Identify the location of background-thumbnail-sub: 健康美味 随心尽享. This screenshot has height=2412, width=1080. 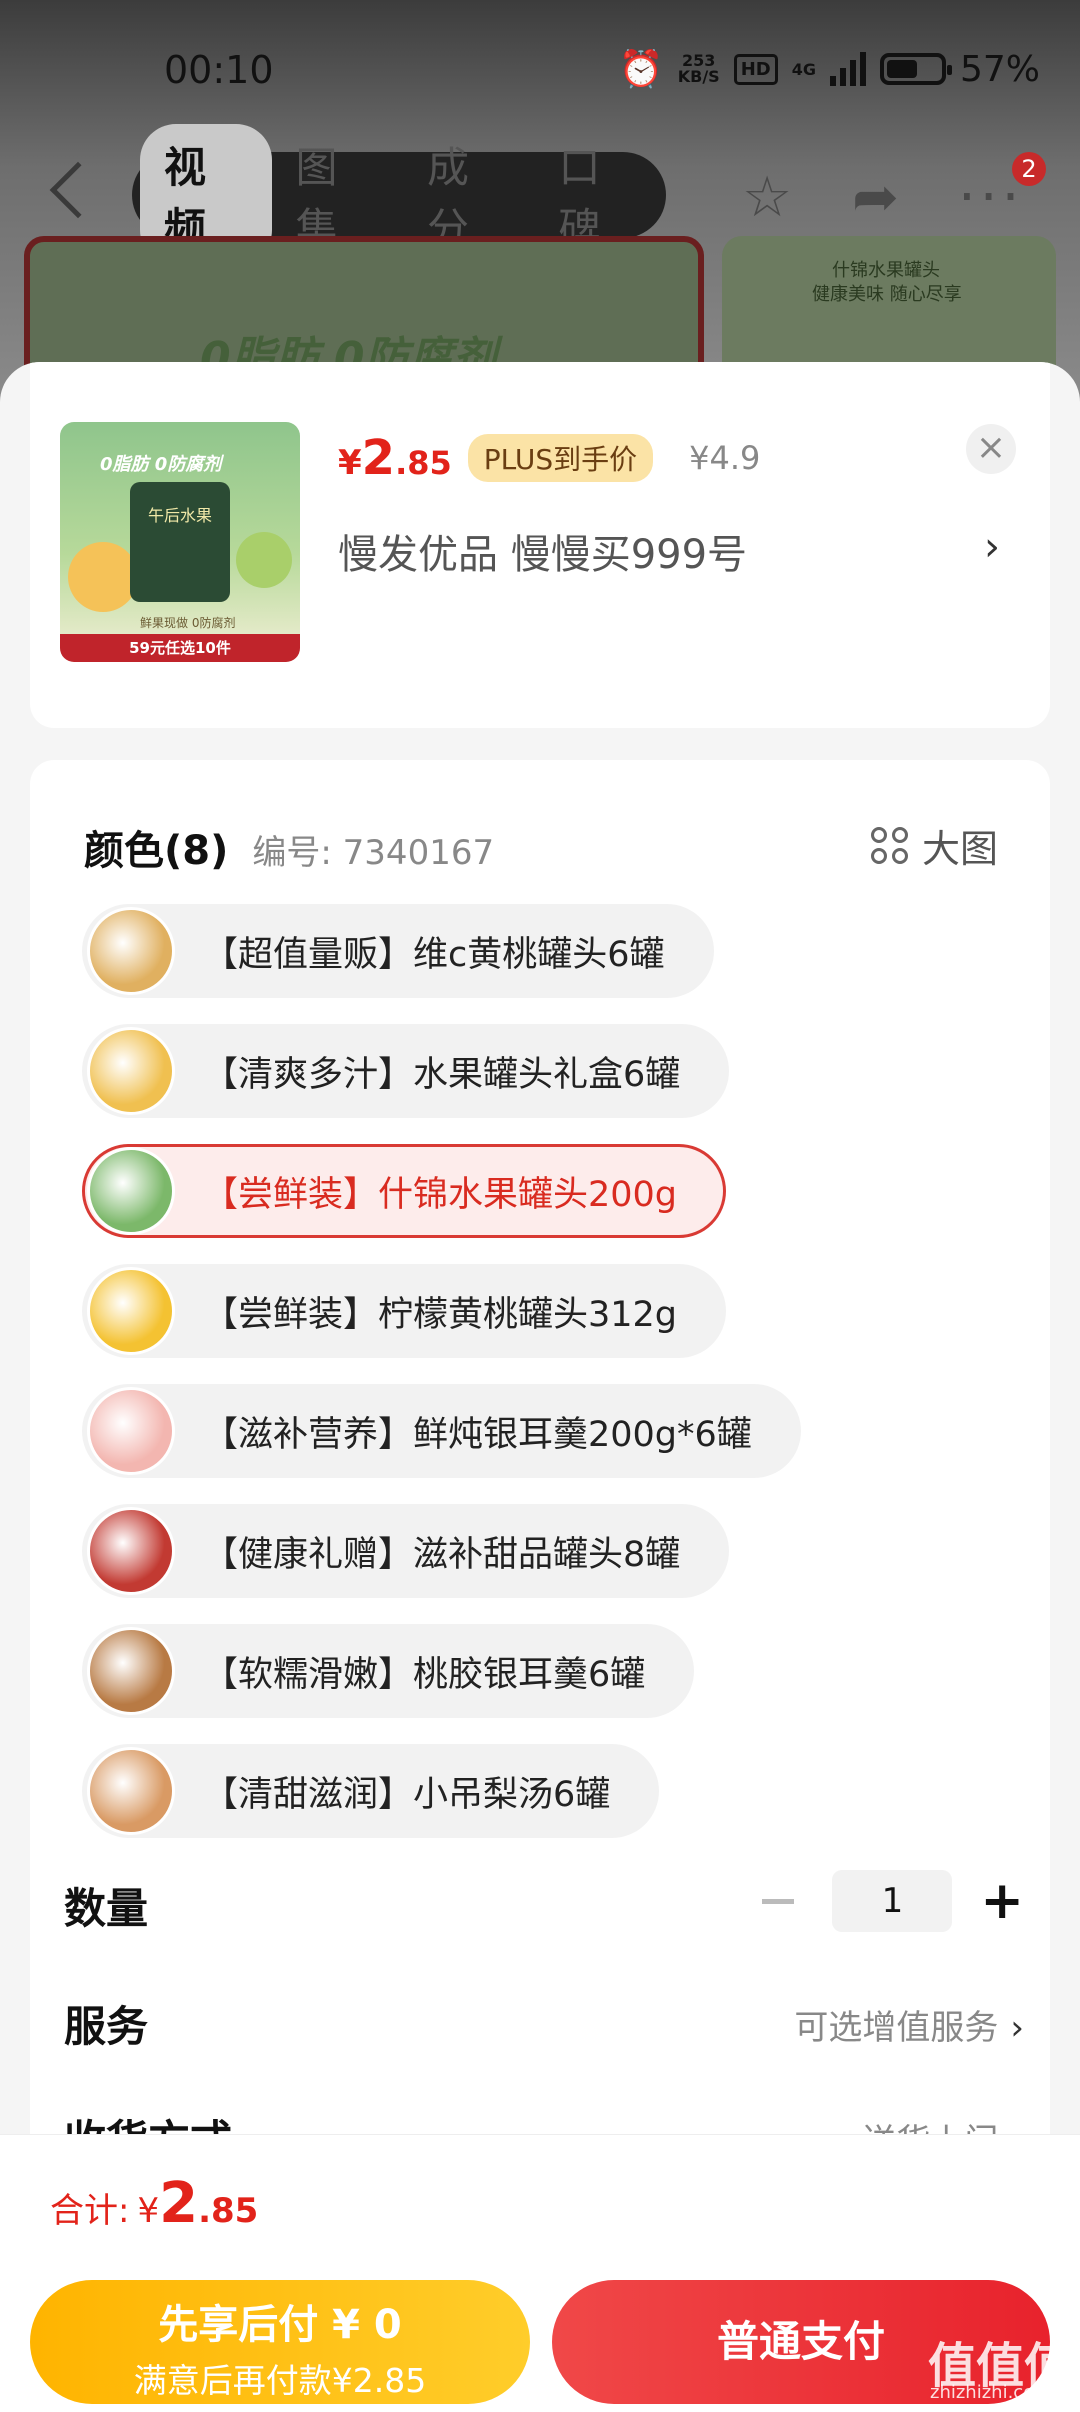
(887, 294).